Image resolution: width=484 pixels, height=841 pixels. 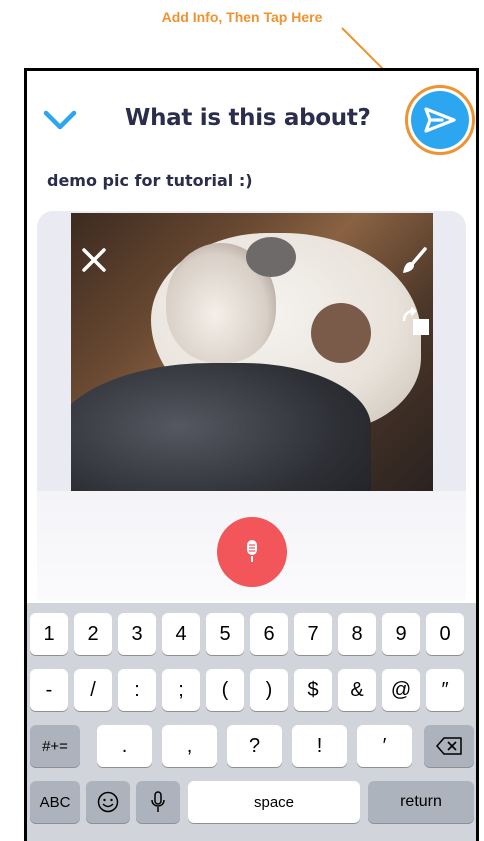 I want to click on key-slash: /, so click(x=93, y=690).